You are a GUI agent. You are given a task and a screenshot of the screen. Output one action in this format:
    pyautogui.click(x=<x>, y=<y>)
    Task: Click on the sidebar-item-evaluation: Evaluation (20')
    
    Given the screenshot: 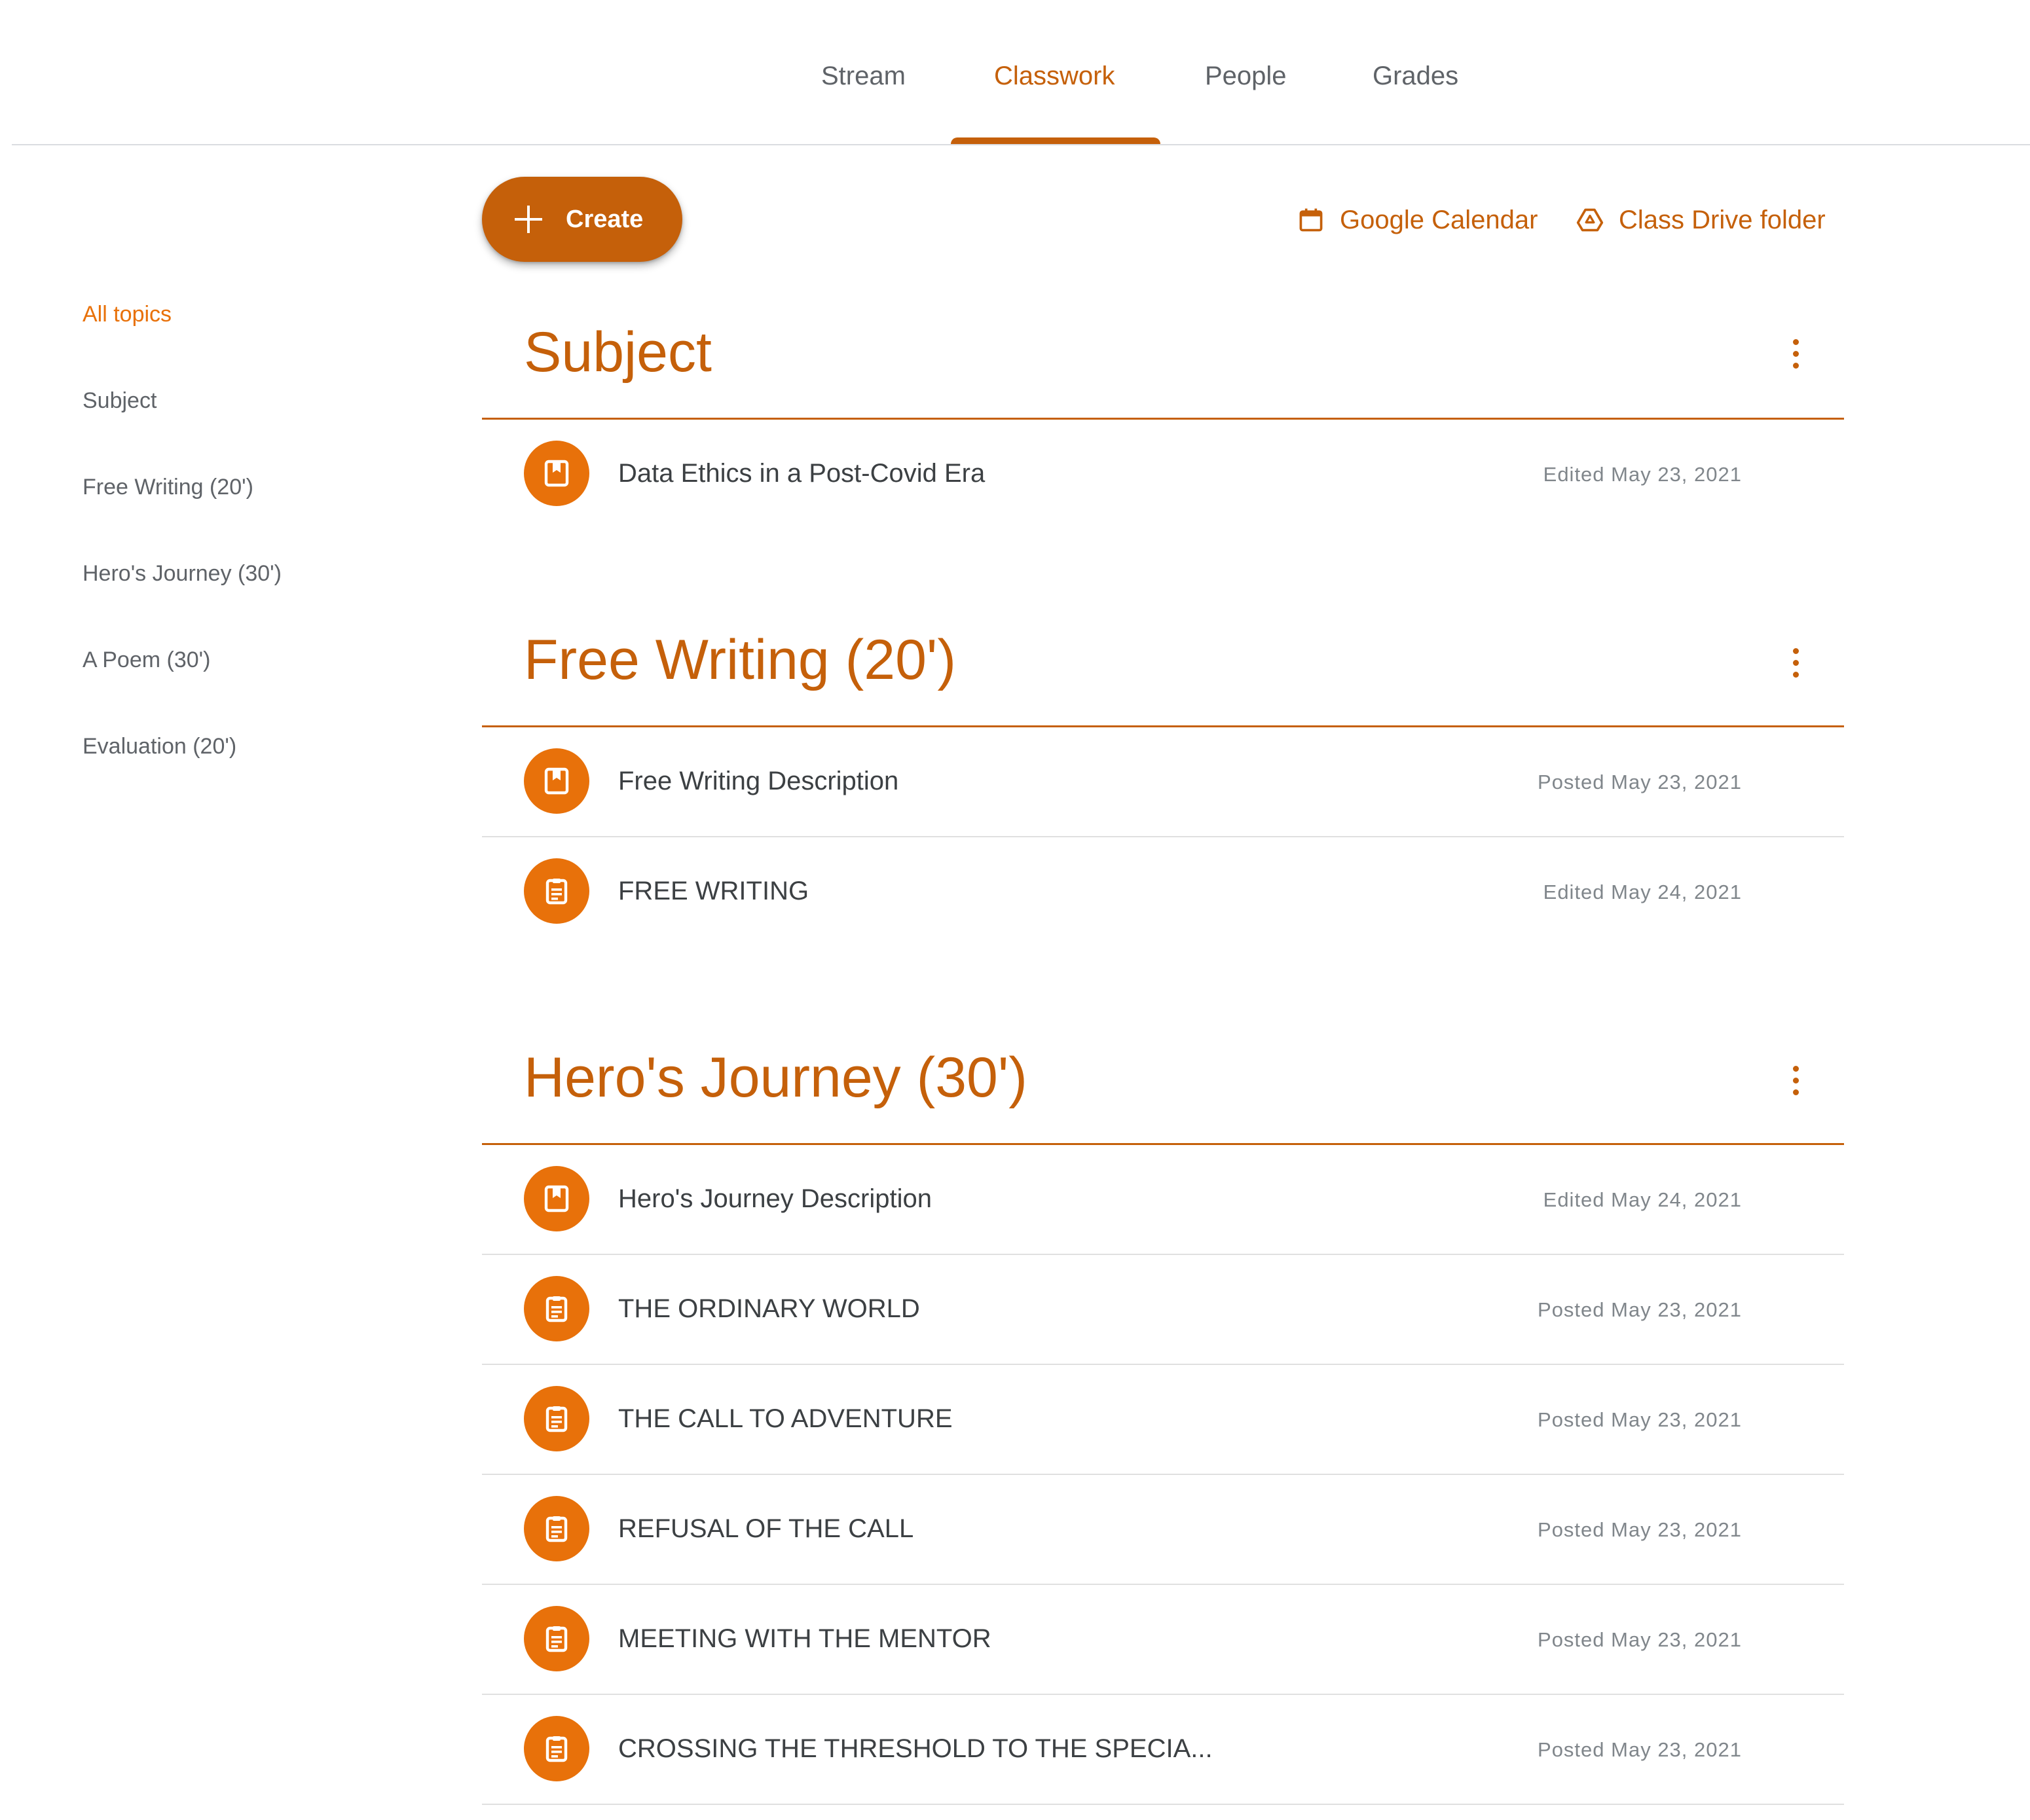 What is the action you would take?
    pyautogui.click(x=159, y=746)
    